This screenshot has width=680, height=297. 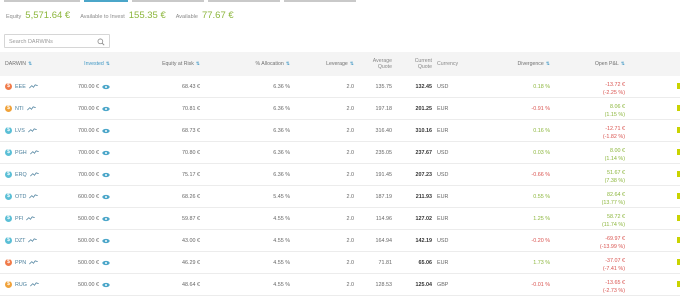 What do you see at coordinates (15, 63) in the screenshot?
I see `column-label: DARWIN` at bounding box center [15, 63].